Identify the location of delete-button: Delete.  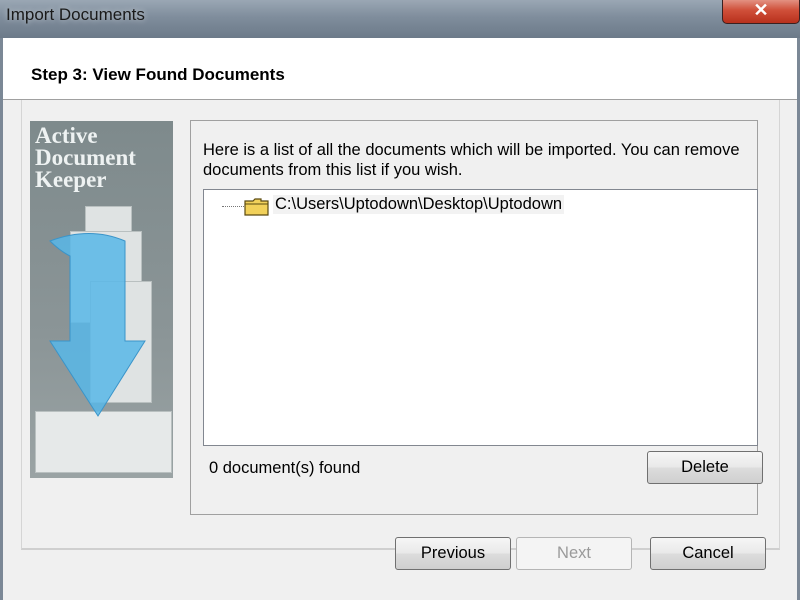
(705, 467).